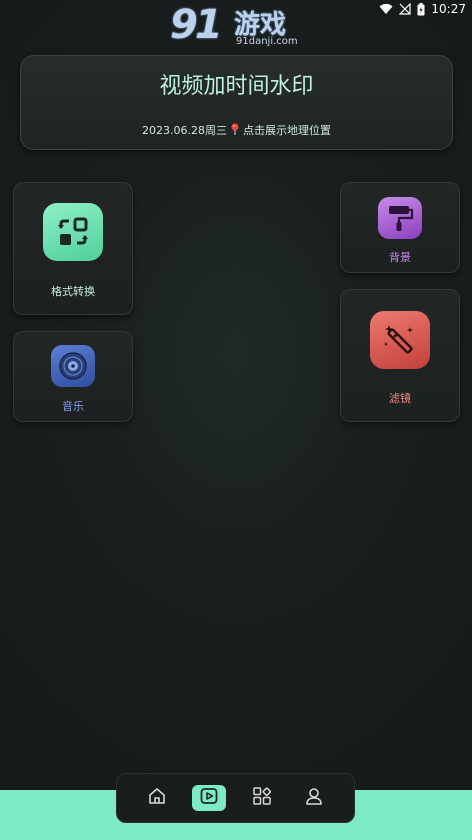 The width and height of the screenshot is (472, 840). I want to click on background-card: 背景, so click(400, 227).